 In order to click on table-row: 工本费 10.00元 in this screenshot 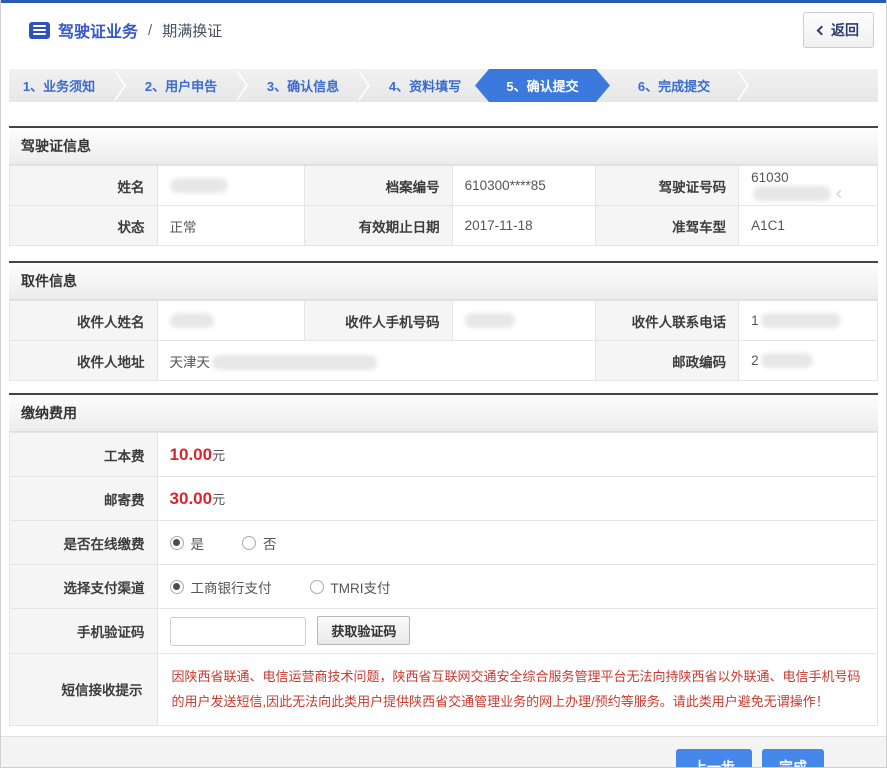, I will do `click(444, 454)`.